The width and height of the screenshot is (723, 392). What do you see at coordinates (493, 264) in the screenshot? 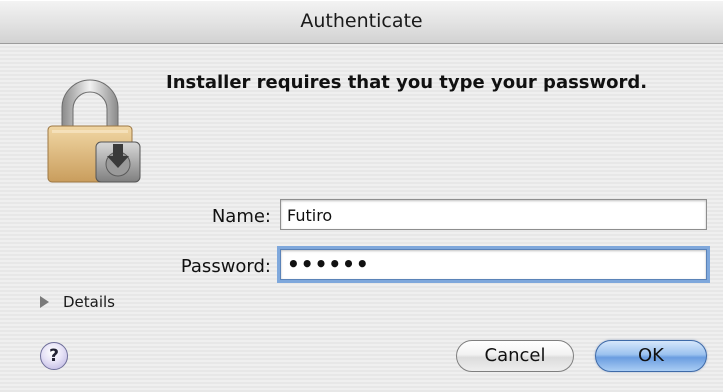
I see `password-field: ••••••` at bounding box center [493, 264].